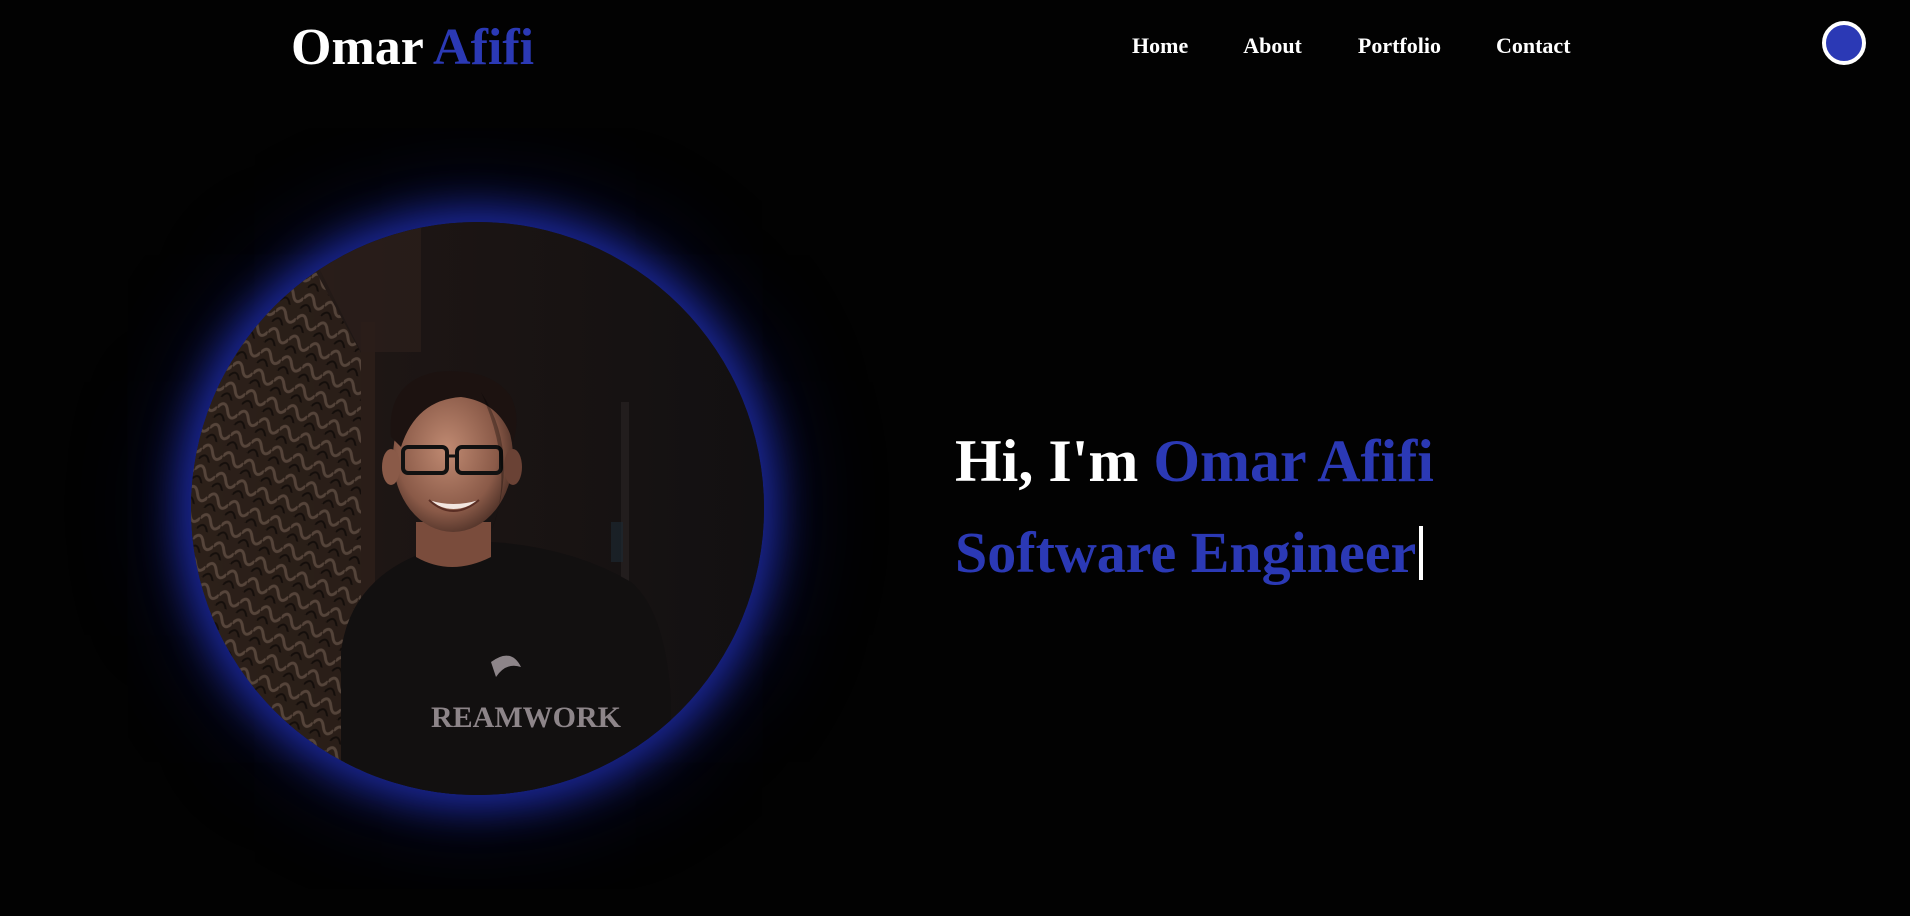 The image size is (1910, 916). What do you see at coordinates (1160, 46) in the screenshot?
I see `nav-home: Home` at bounding box center [1160, 46].